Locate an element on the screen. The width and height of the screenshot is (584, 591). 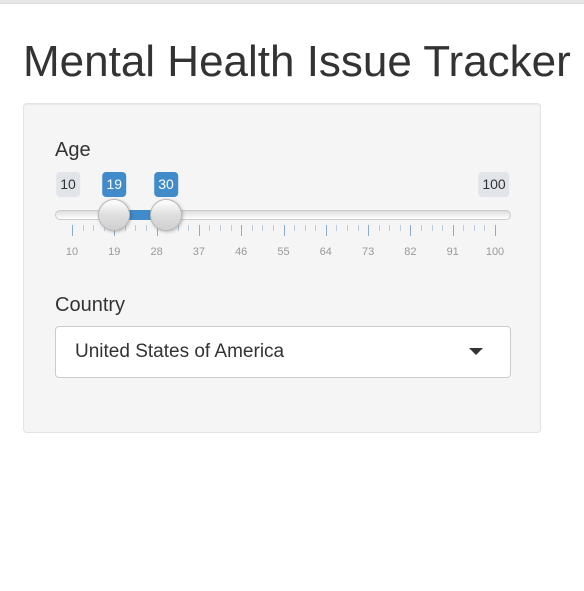
slider-tick-label: 55 is located at coordinates (283, 252).